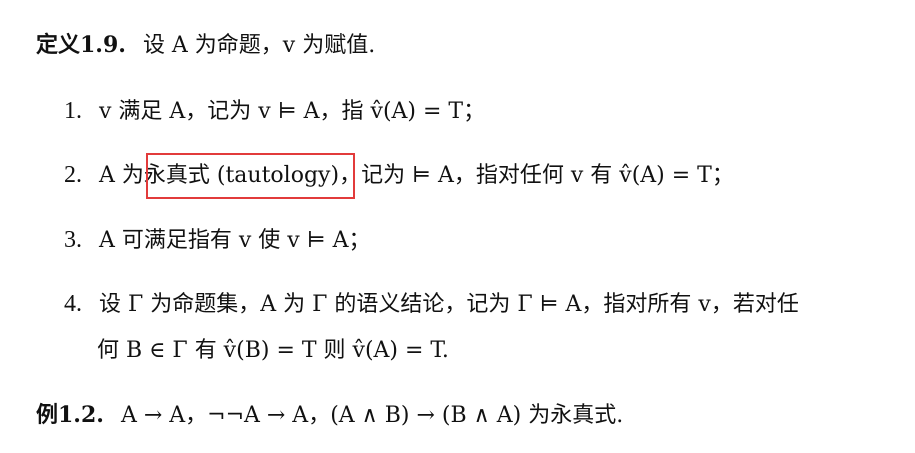  Describe the element at coordinates (449, 304) in the screenshot. I see `item-text: 设 Γ 为命题集，A 为 Γ 的语义结论，记为 Γ ⊨ A，指对所有 v，若对任` at that location.